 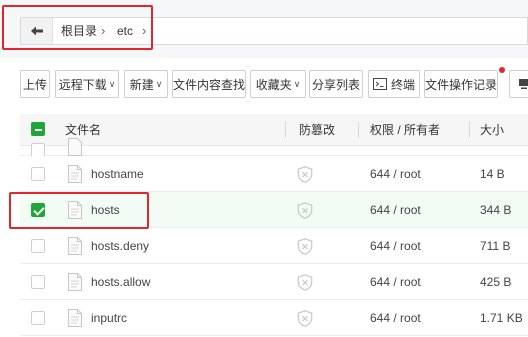 I want to click on file-name: hosts.allow, so click(x=120, y=282).